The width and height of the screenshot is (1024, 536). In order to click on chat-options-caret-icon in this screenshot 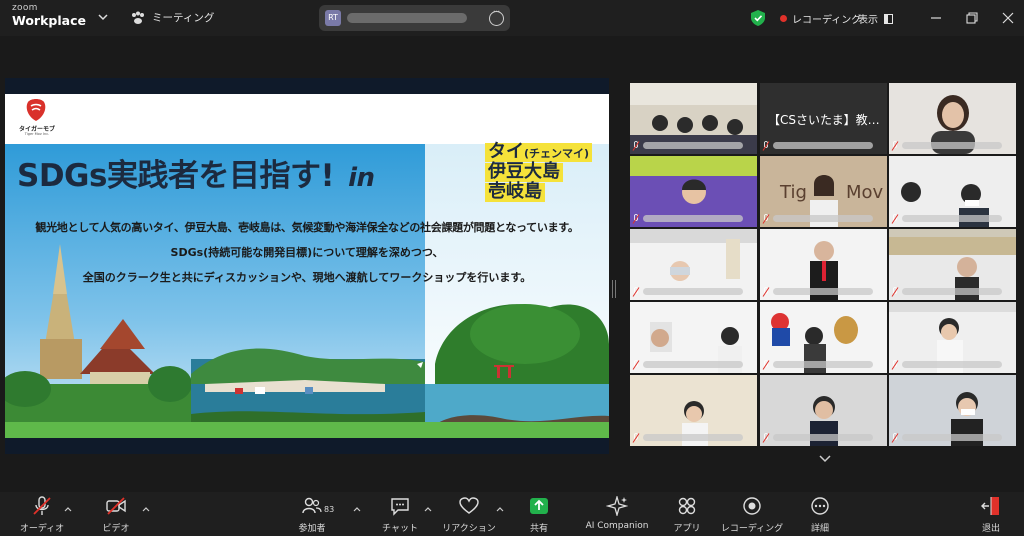, I will do `click(428, 509)`.